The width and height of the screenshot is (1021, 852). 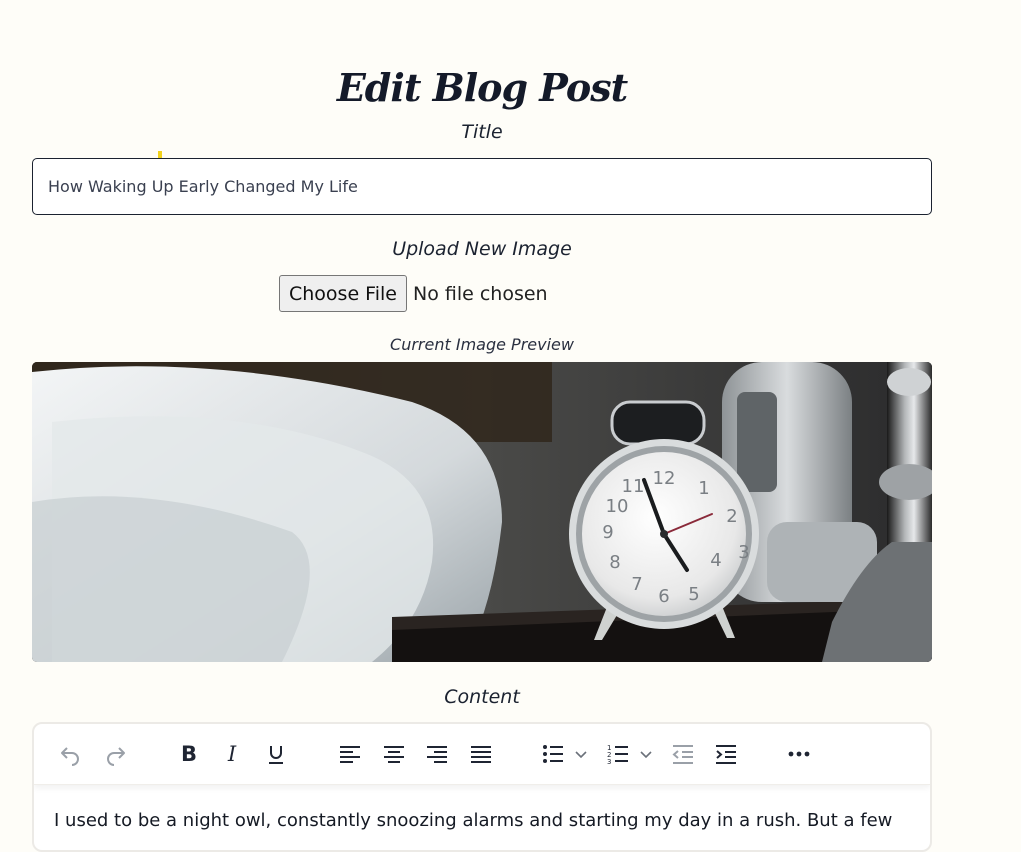 I want to click on svg-text: B, so click(x=189, y=754).